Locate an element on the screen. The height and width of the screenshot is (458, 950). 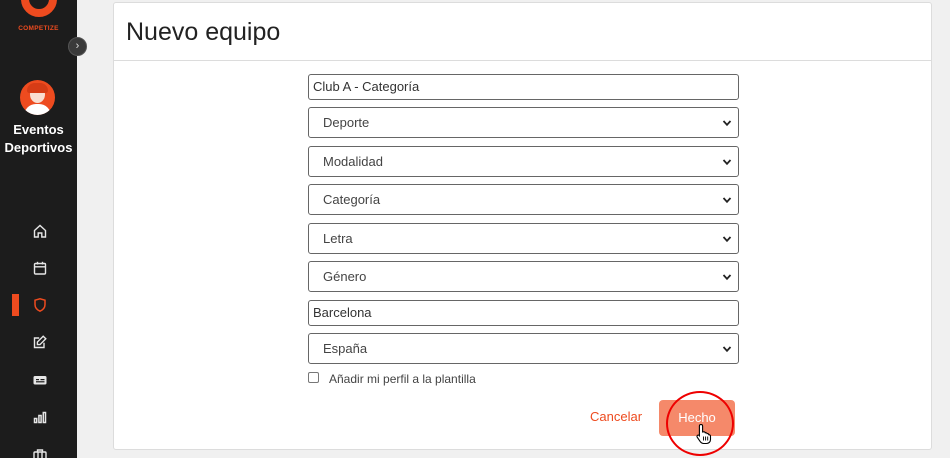
add-profile-checkbox is located at coordinates (313, 377).